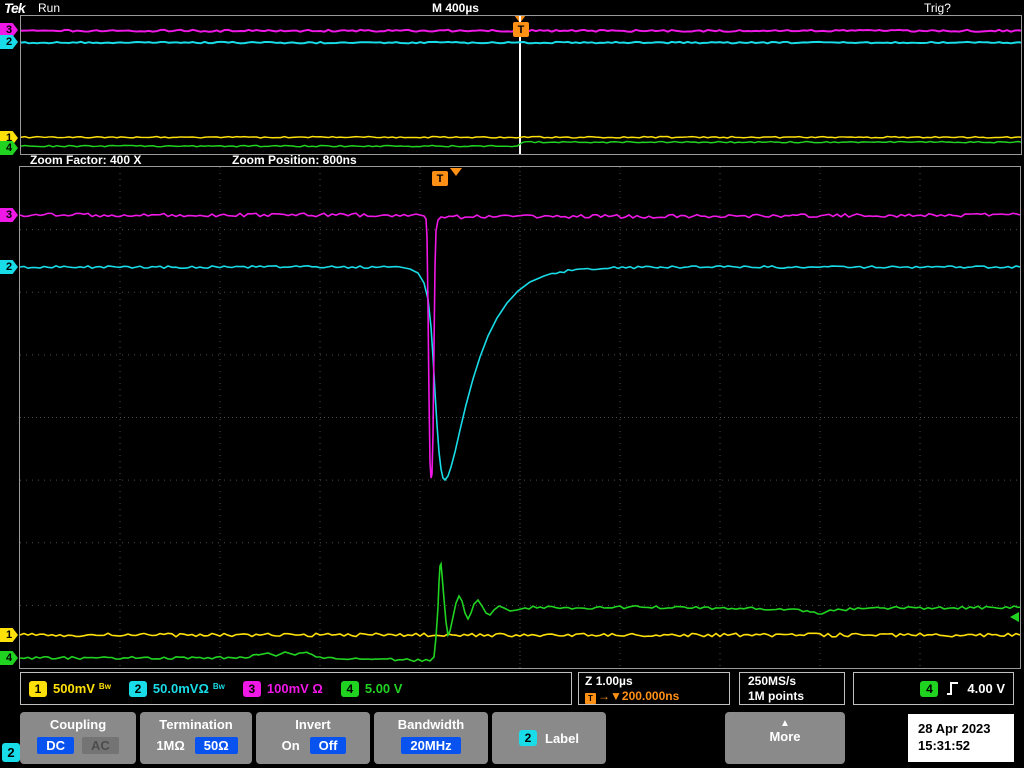 The image size is (1024, 768). I want to click on ch2-overview-badge: 2, so click(9, 42).